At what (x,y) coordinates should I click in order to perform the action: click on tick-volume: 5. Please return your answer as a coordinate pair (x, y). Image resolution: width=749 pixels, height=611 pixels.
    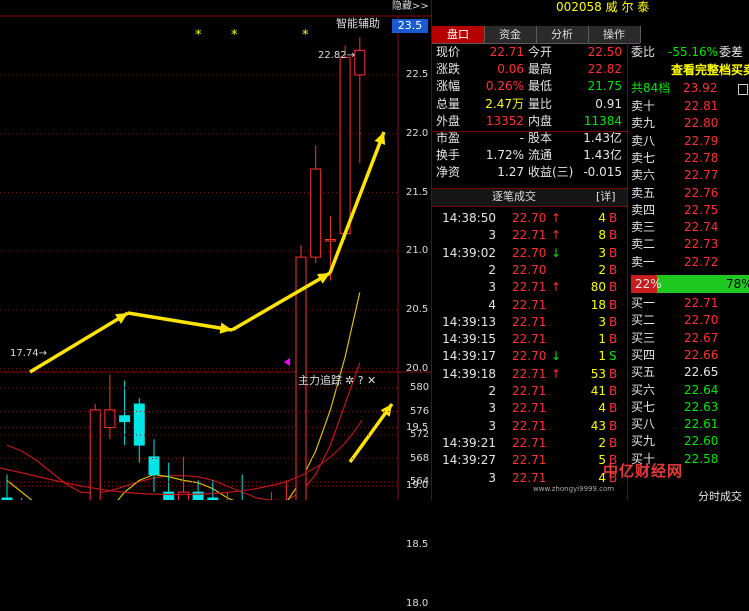
    Looking at the image, I should click on (602, 460).